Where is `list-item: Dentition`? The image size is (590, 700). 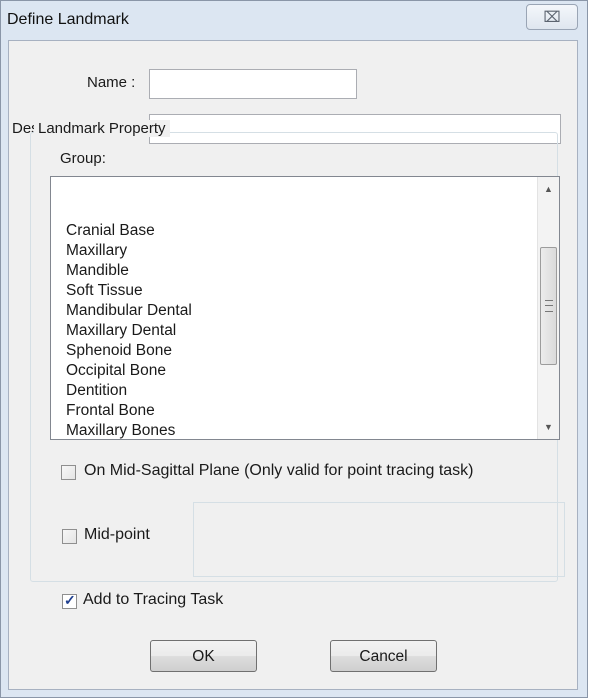
list-item: Dentition is located at coordinates (96, 391).